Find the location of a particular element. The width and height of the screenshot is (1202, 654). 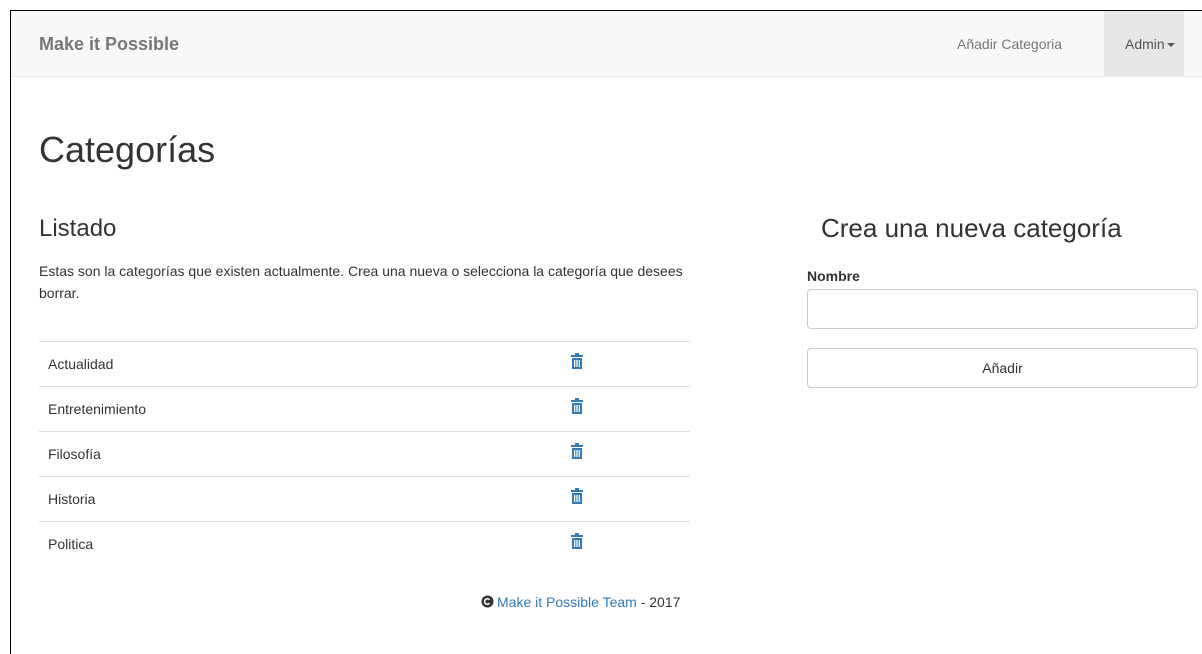

admin-label: Admin is located at coordinates (1145, 44).